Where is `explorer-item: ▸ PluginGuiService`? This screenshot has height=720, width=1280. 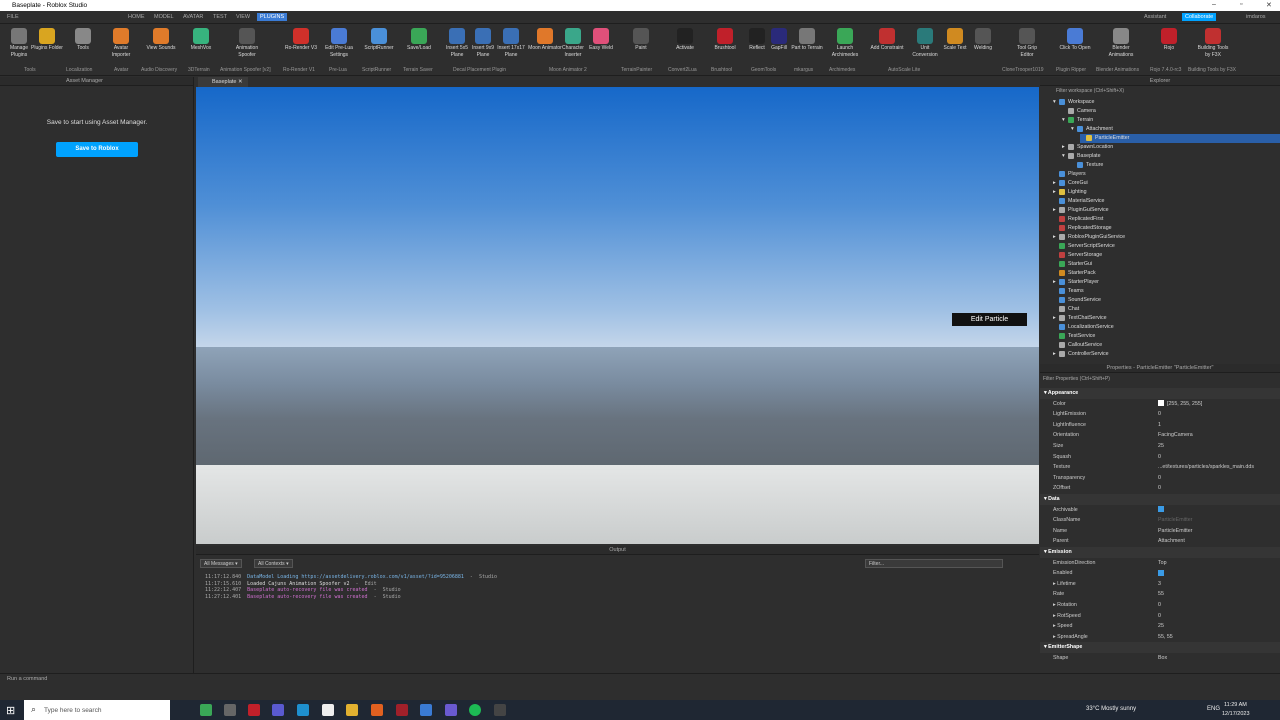 explorer-item: ▸ PluginGuiService is located at coordinates (1081, 210).